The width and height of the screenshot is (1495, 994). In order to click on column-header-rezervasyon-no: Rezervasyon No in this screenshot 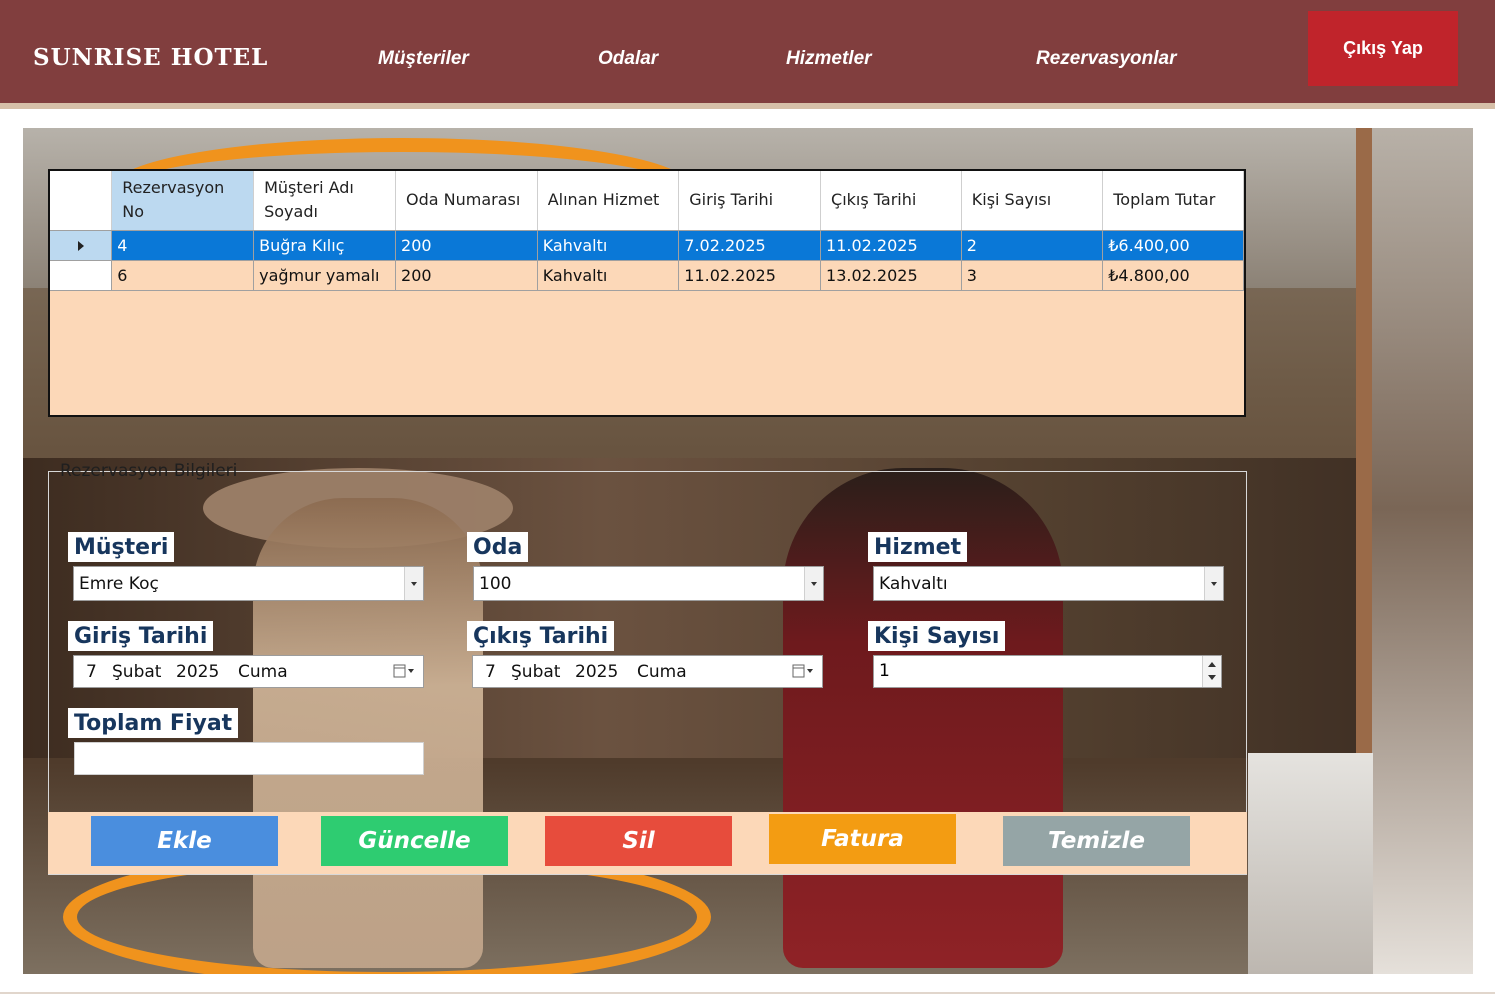, I will do `click(183, 201)`.